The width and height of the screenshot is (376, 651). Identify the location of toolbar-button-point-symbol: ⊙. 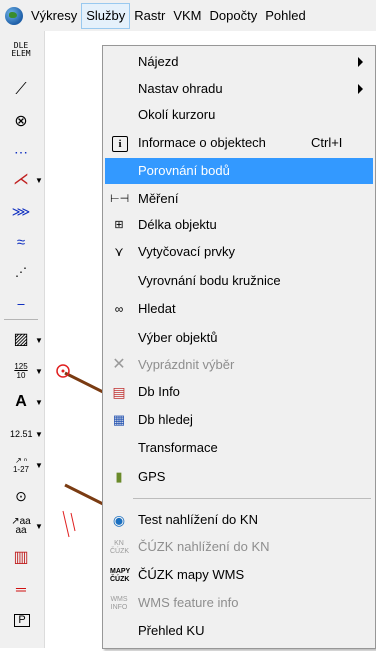
(22, 496).